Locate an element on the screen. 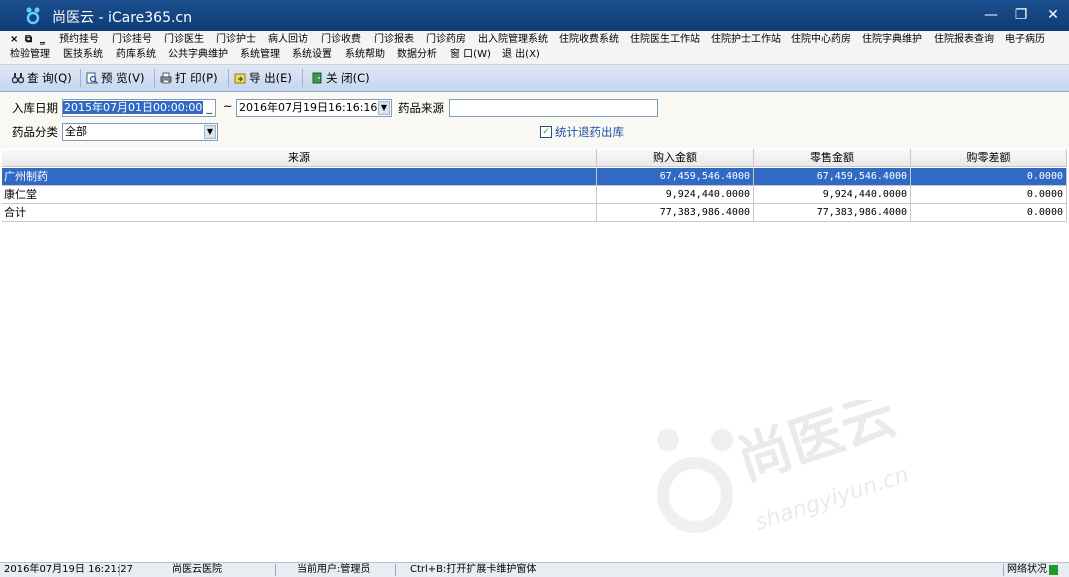  status-hint: Ctrl+B:打开扩展卡维护窗体 is located at coordinates (473, 569).